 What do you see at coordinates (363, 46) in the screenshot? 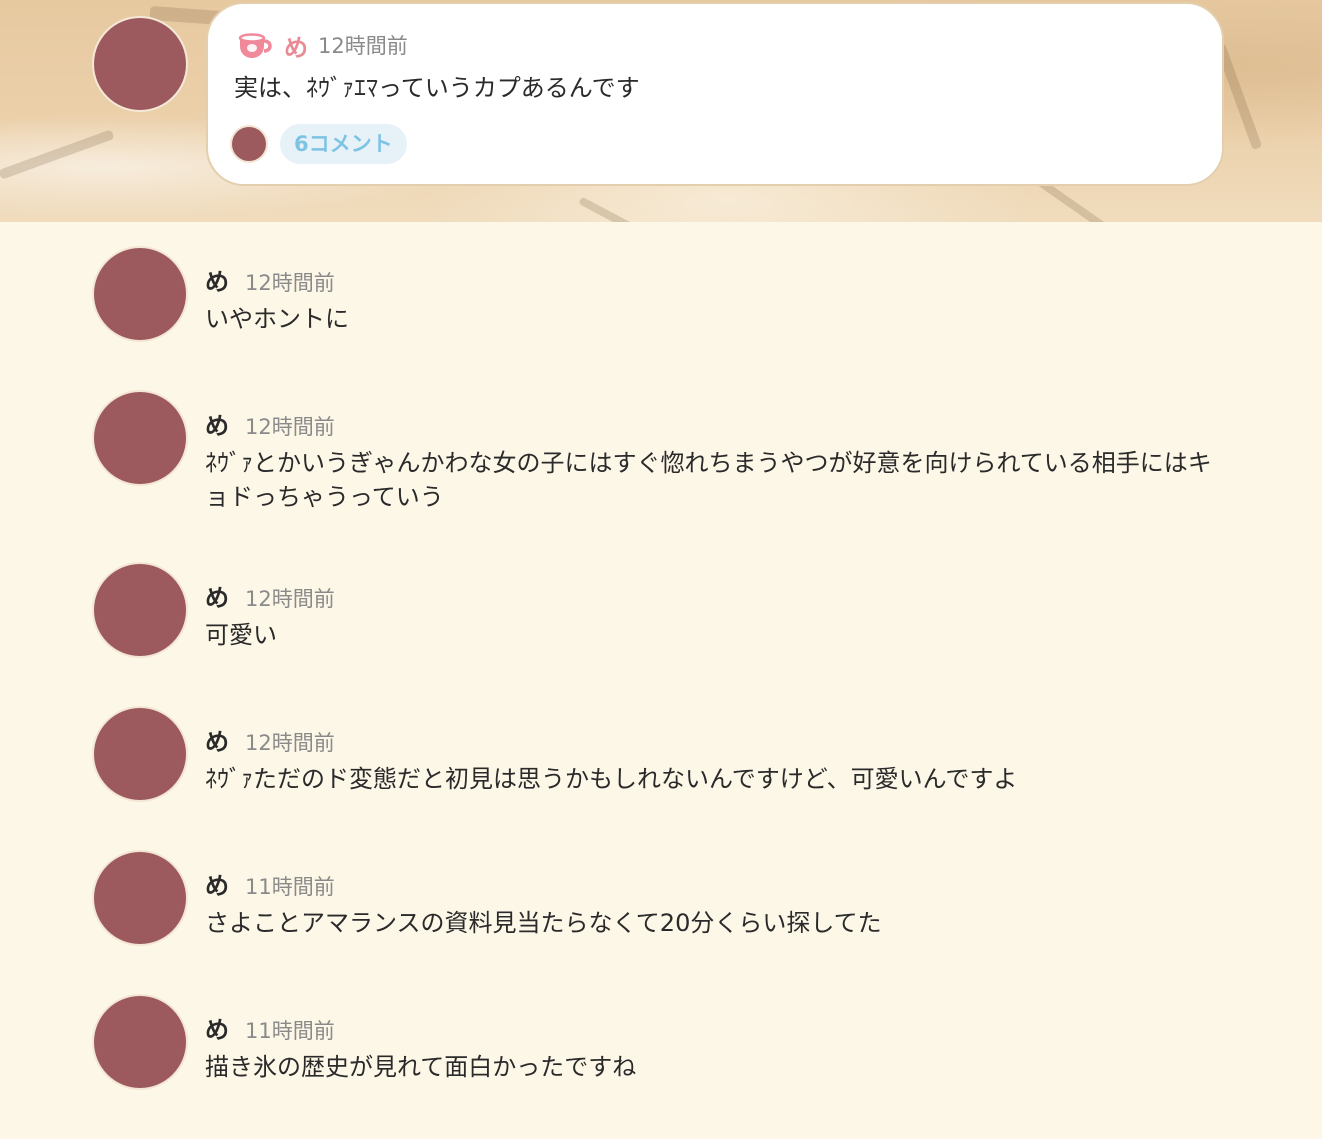
I see `post-timestamp: 12時間前` at bounding box center [363, 46].